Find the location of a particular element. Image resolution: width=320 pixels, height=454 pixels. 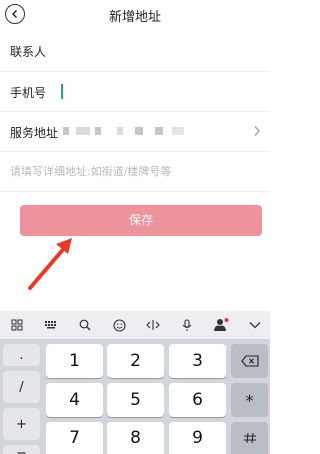

grid-icon is located at coordinates (17, 325).